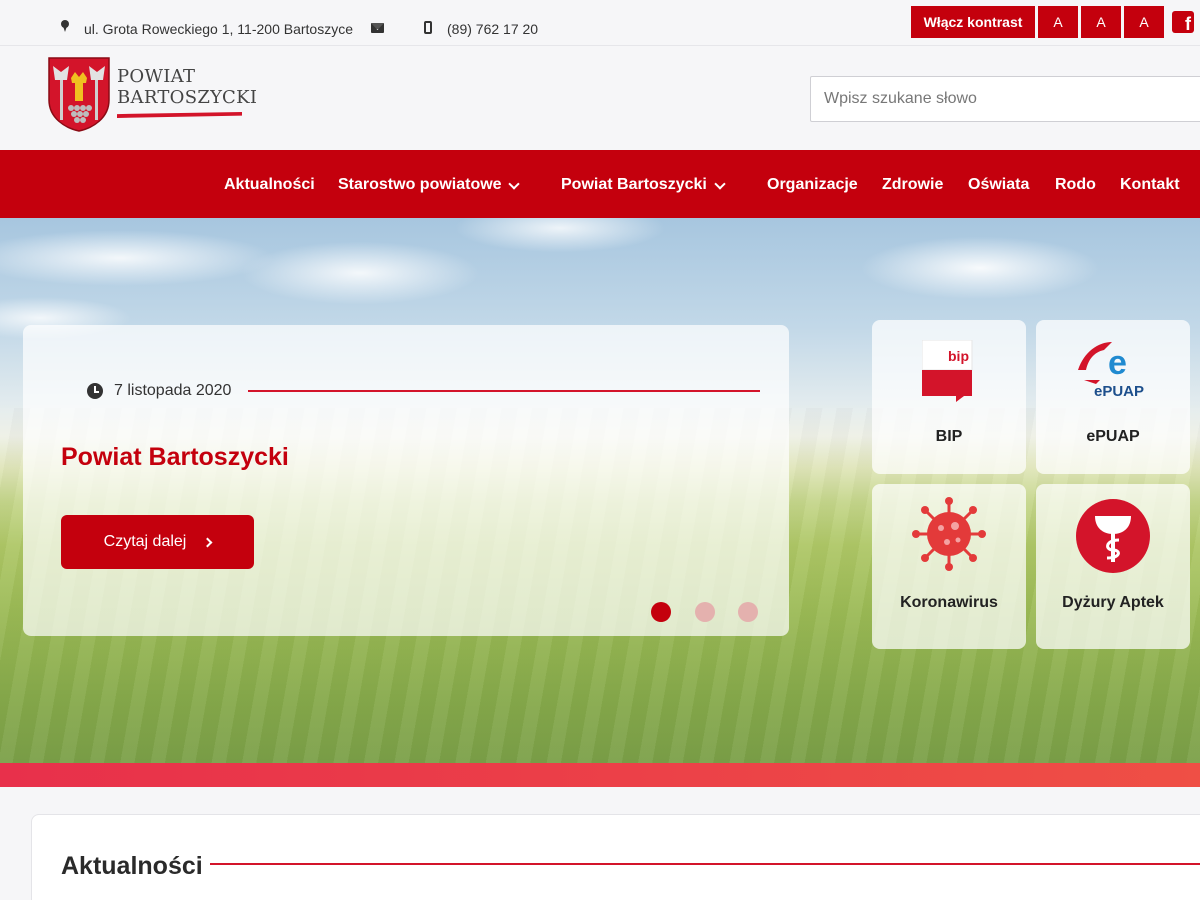 The height and width of the screenshot is (900, 1200). I want to click on decorative-strip, so click(600, 775).